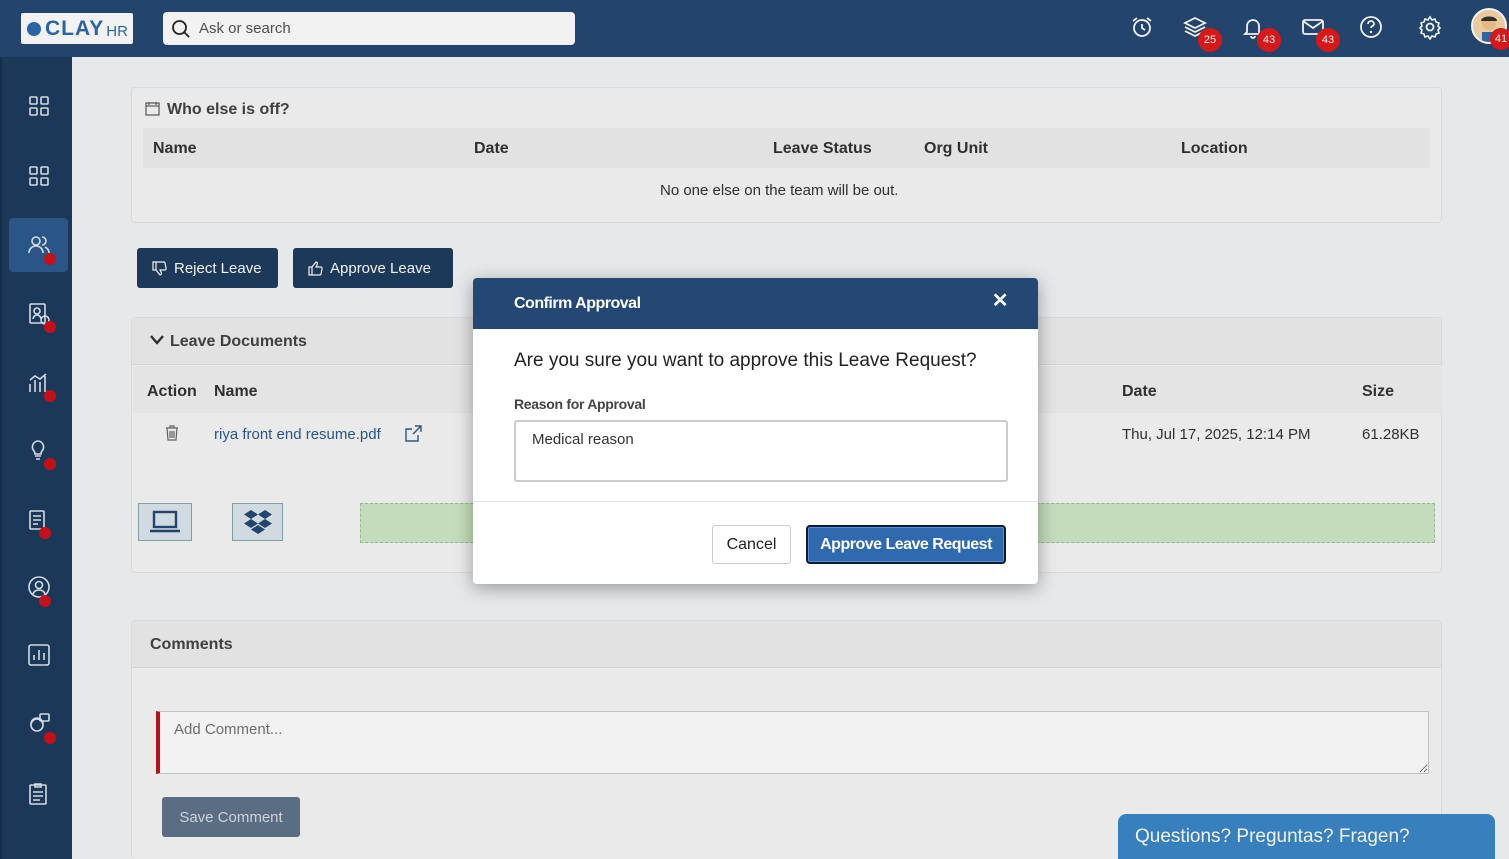 The height and width of the screenshot is (859, 1509). I want to click on modal-header: Confirm Approval ✕, so click(755, 303).